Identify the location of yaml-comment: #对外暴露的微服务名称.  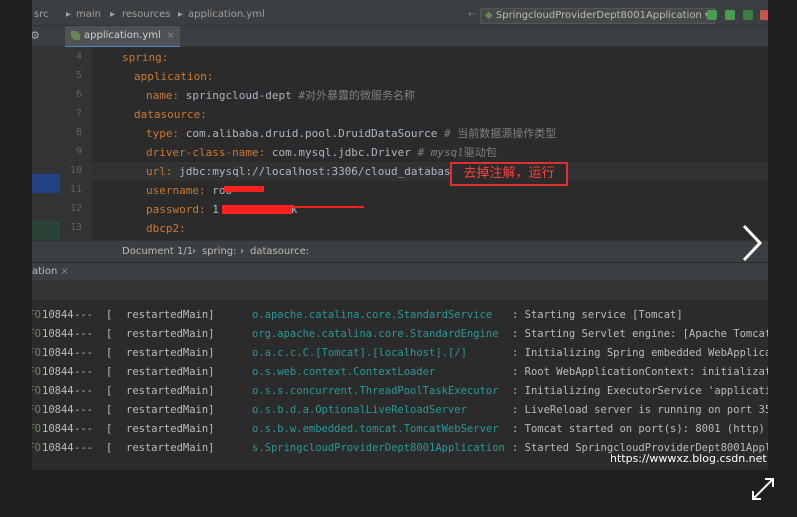
(356, 95).